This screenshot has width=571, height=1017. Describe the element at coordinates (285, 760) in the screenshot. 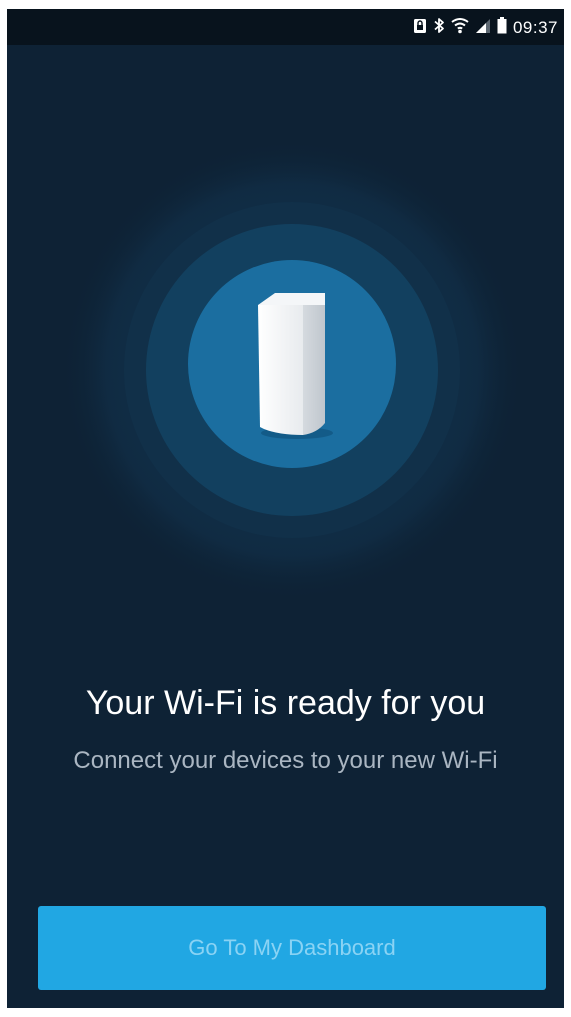

I see `hero-subtitle: Connect your devices to your new Wi-Fi` at that location.